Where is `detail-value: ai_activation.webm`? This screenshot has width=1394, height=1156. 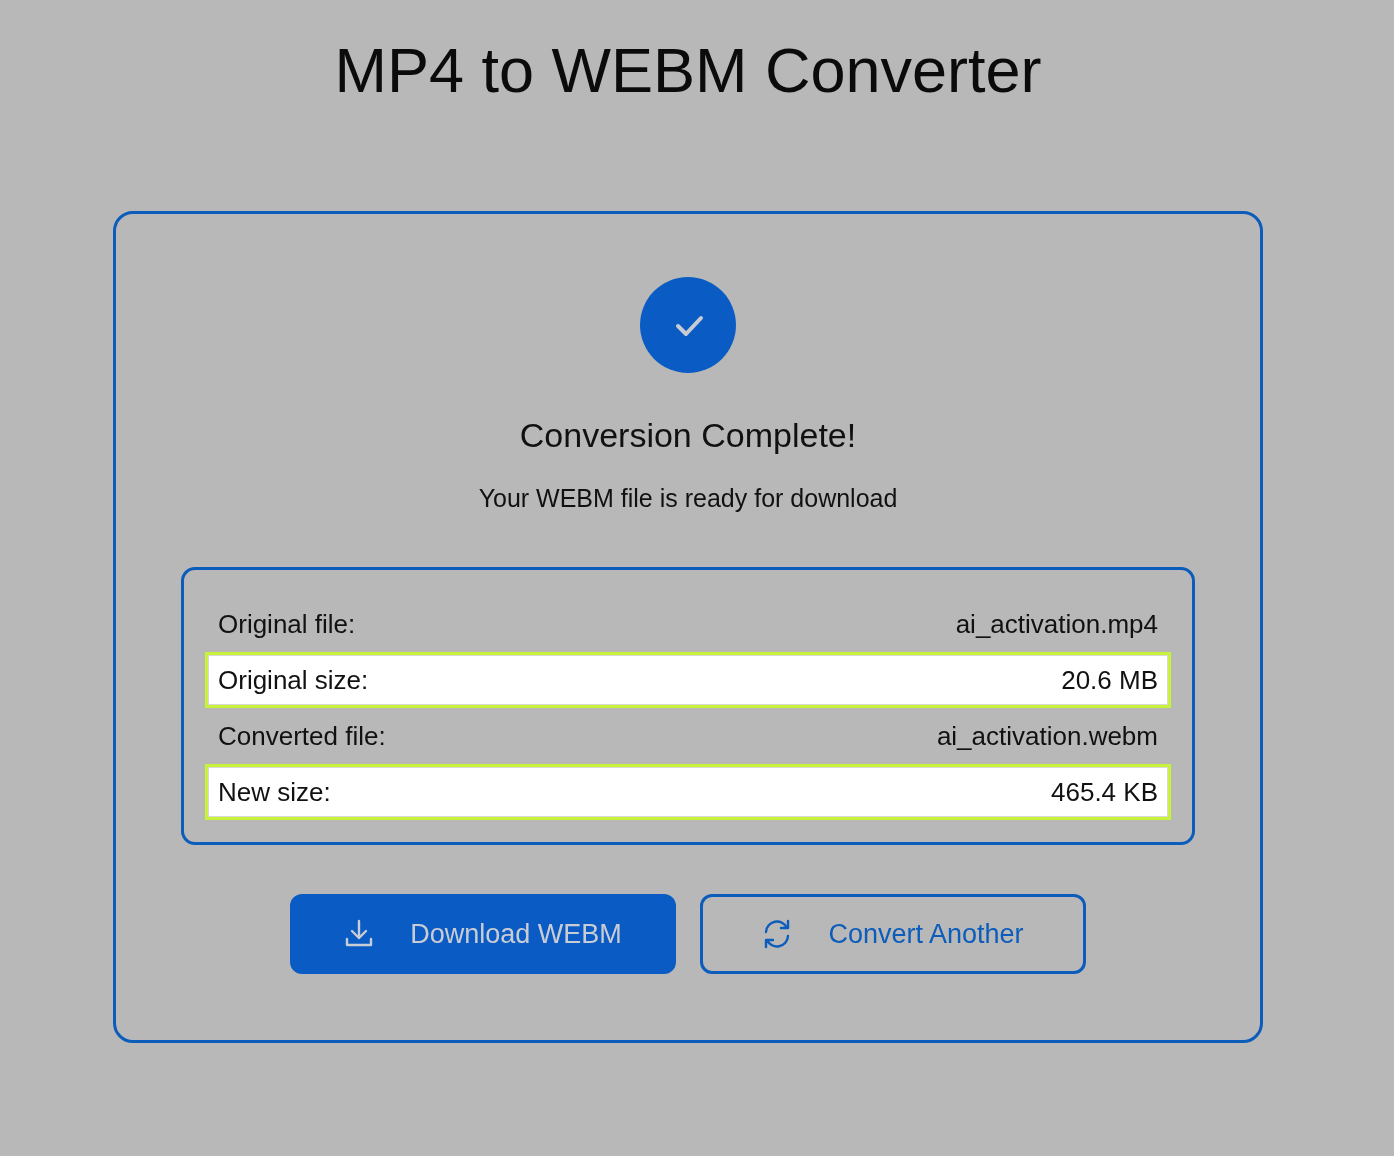
detail-value: ai_activation.webm is located at coordinates (1047, 736).